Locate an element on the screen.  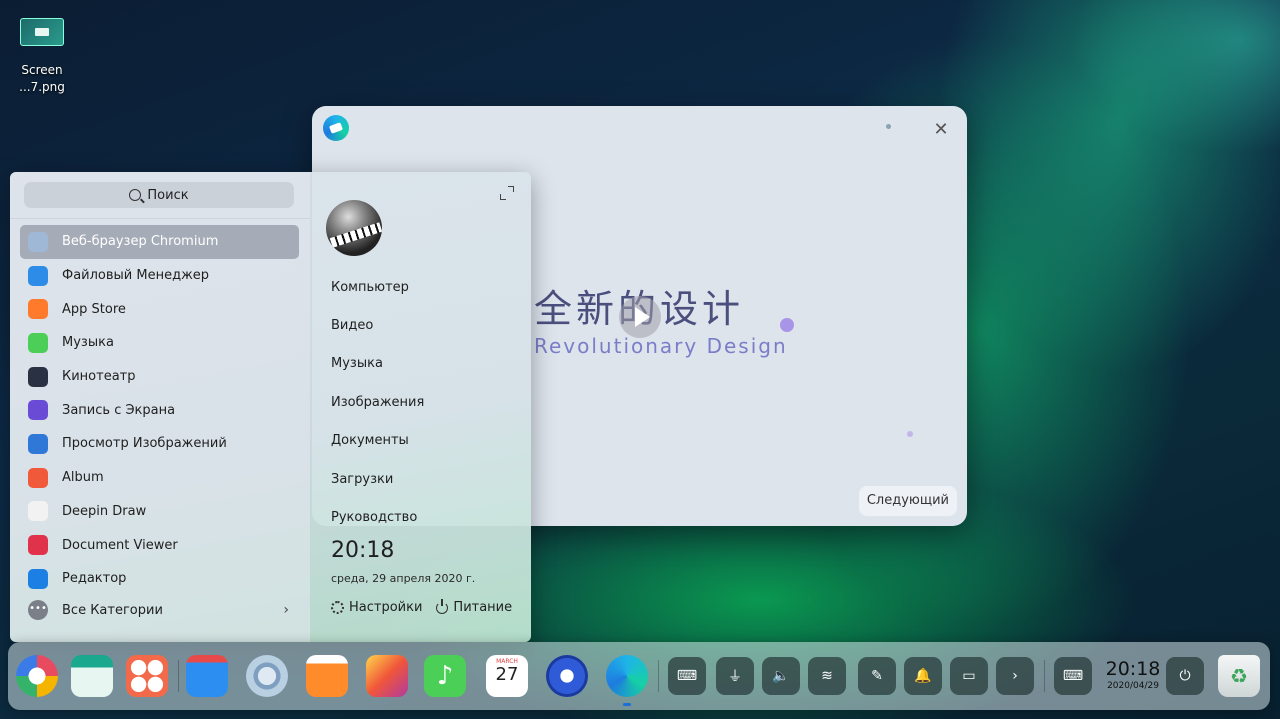
app-list-item: Кинотеатр is located at coordinates (159, 377).